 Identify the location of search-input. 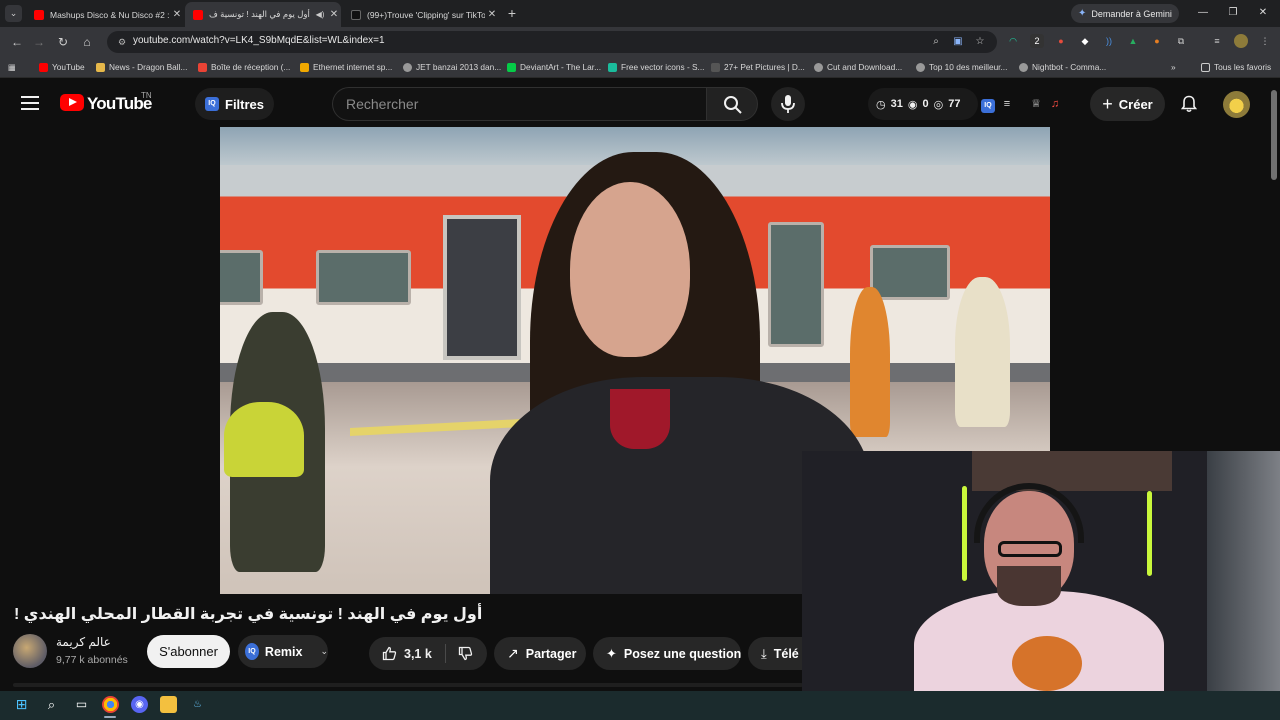
(516, 104).